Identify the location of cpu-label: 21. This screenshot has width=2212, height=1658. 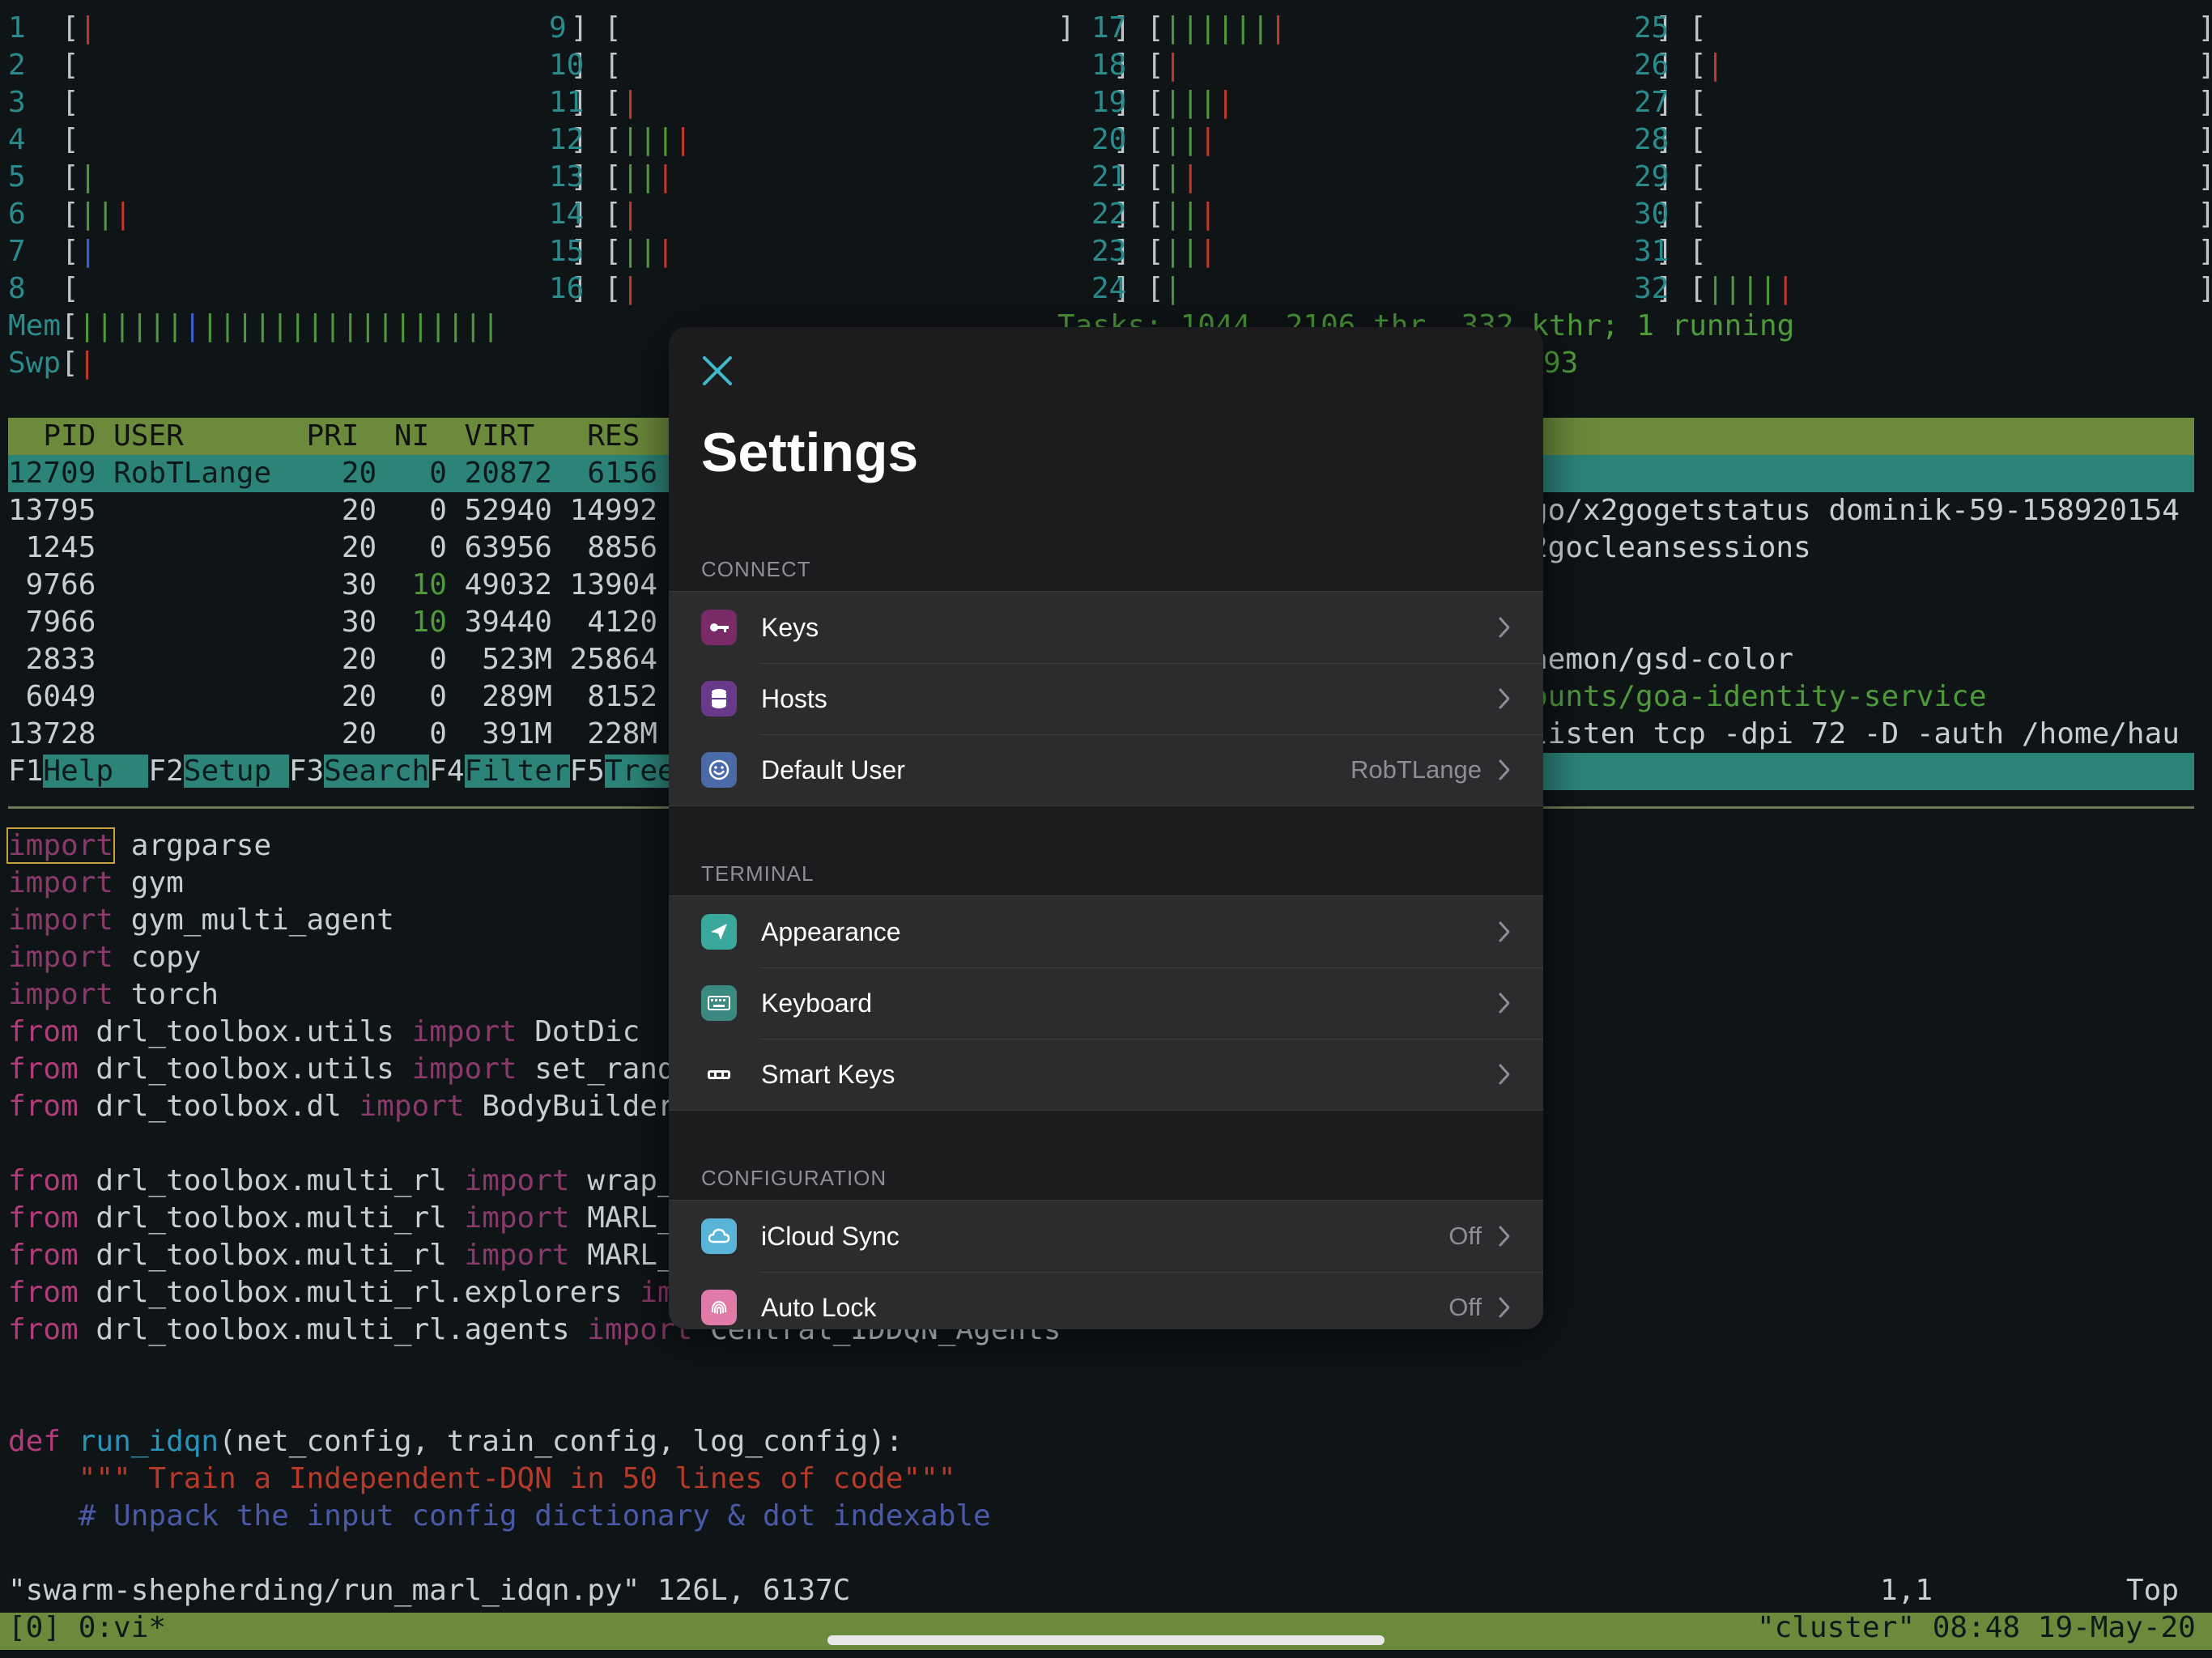
(1109, 176).